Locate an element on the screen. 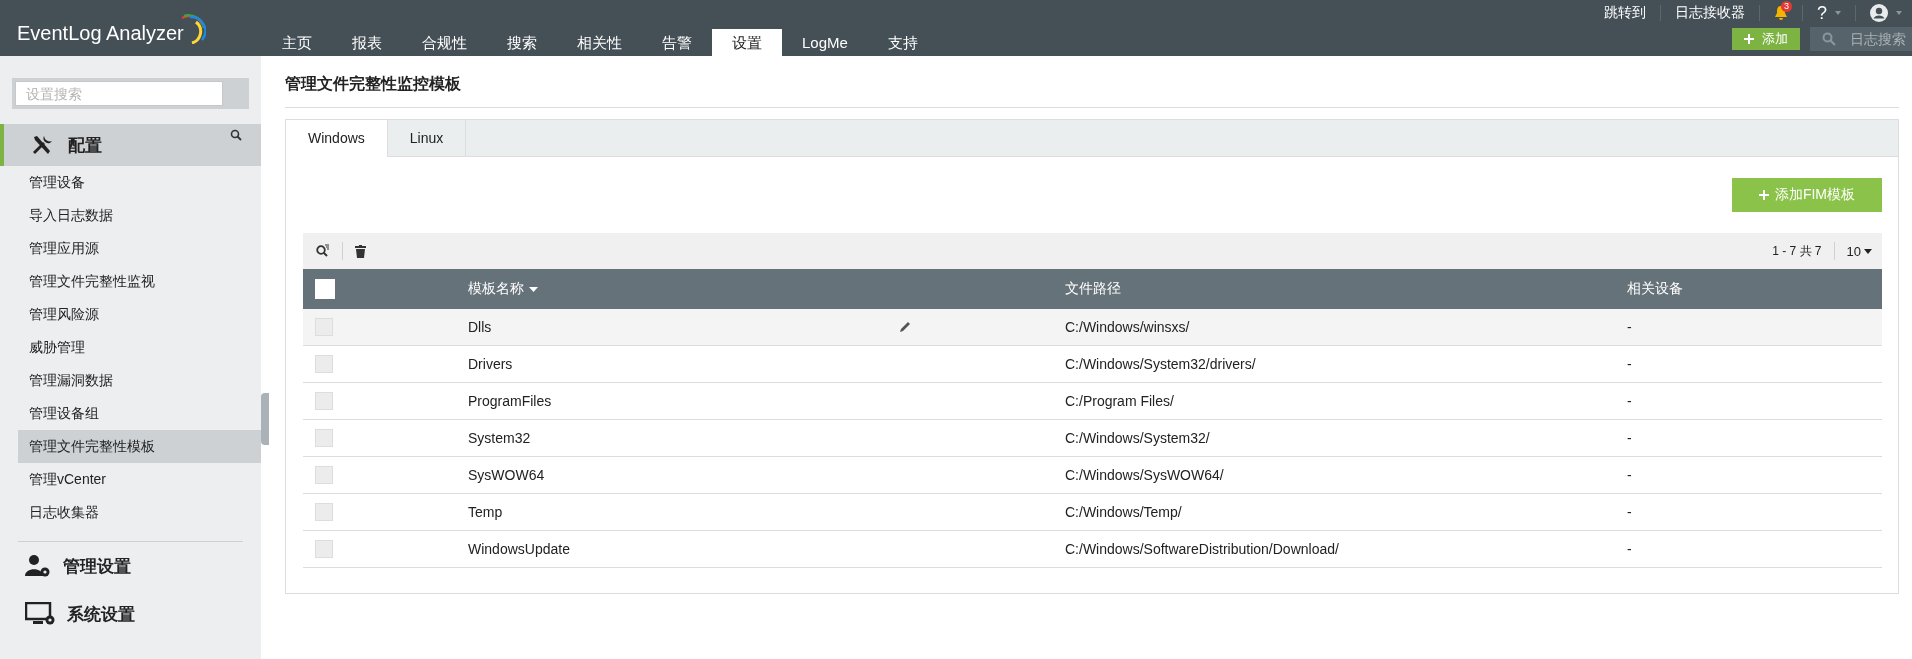  page-size-select: 10 is located at coordinates (1859, 251).